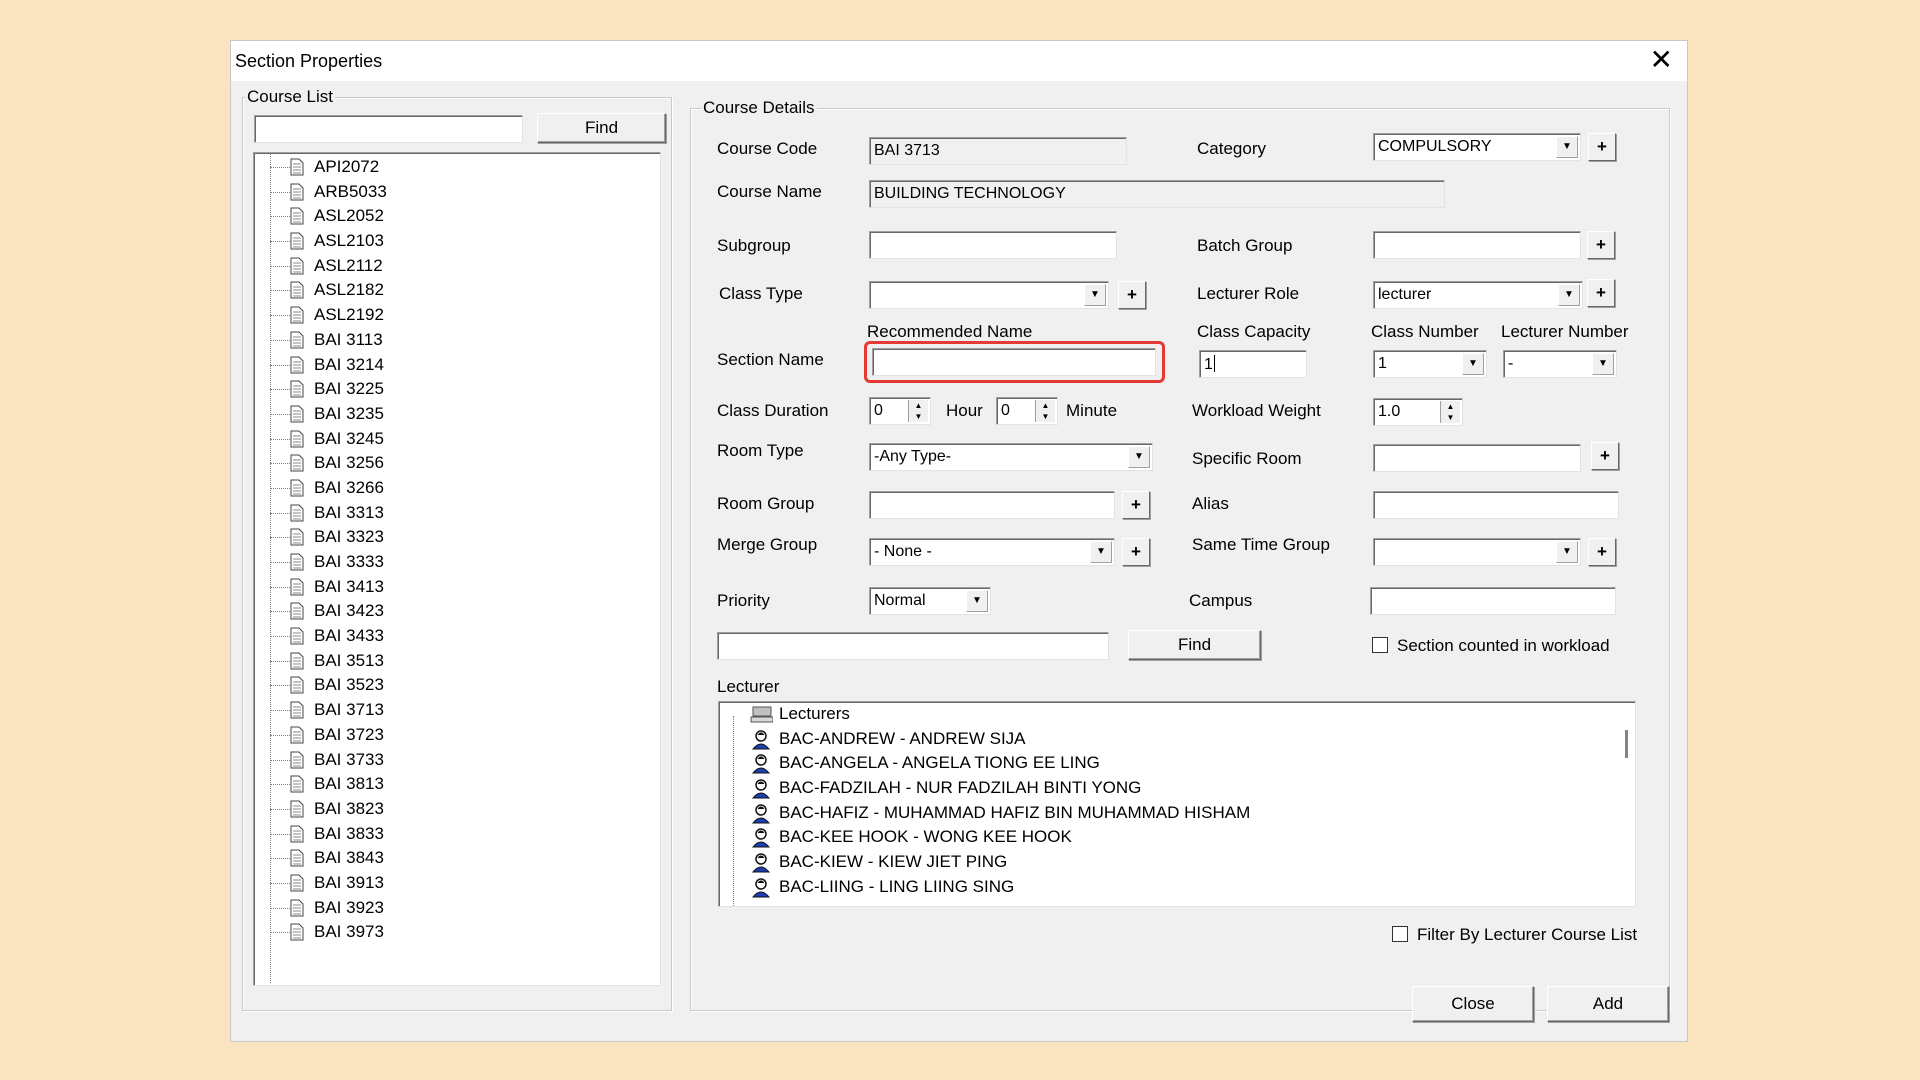  What do you see at coordinates (1602, 552) in the screenshot?
I see `add-same-time-group-button: +` at bounding box center [1602, 552].